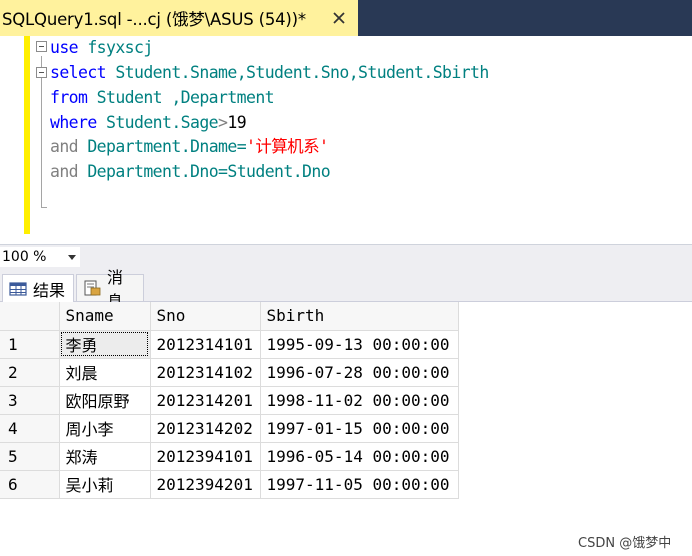 The height and width of the screenshot is (556, 692). What do you see at coordinates (41, 132) in the screenshot?
I see `outline-guide` at bounding box center [41, 132].